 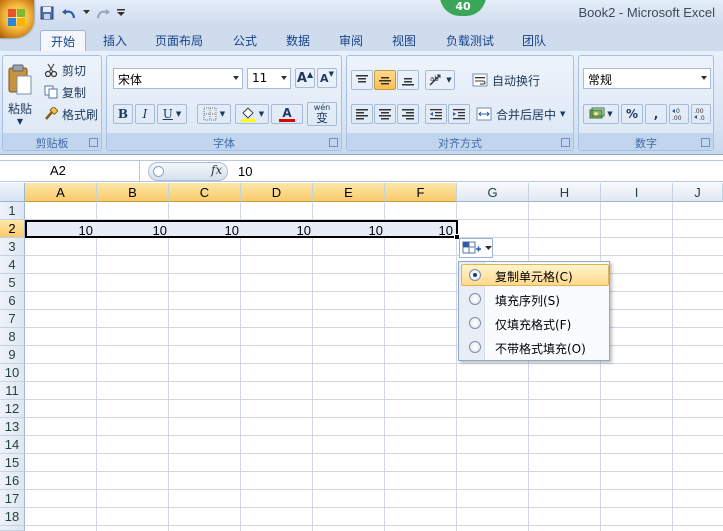 What do you see at coordinates (277, 230) in the screenshot?
I see `cell-d2: 10` at bounding box center [277, 230].